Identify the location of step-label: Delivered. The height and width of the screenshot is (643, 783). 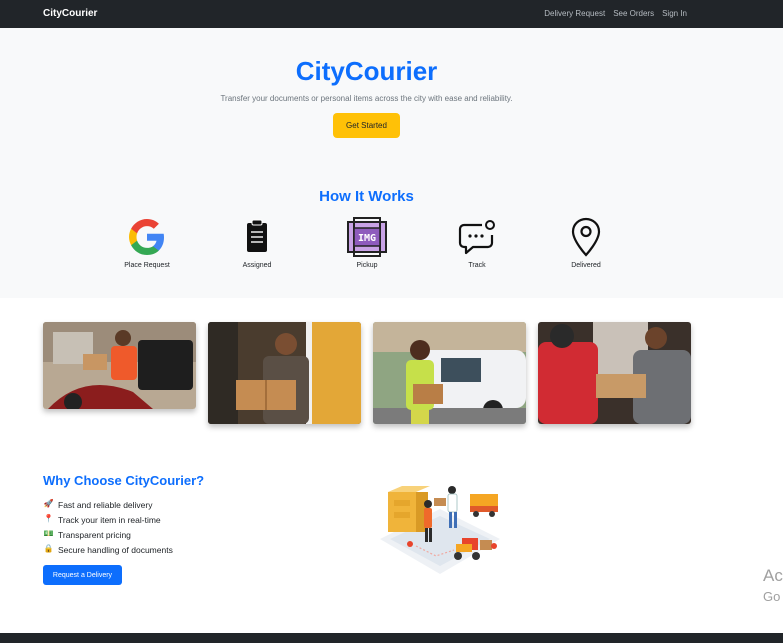
(586, 265).